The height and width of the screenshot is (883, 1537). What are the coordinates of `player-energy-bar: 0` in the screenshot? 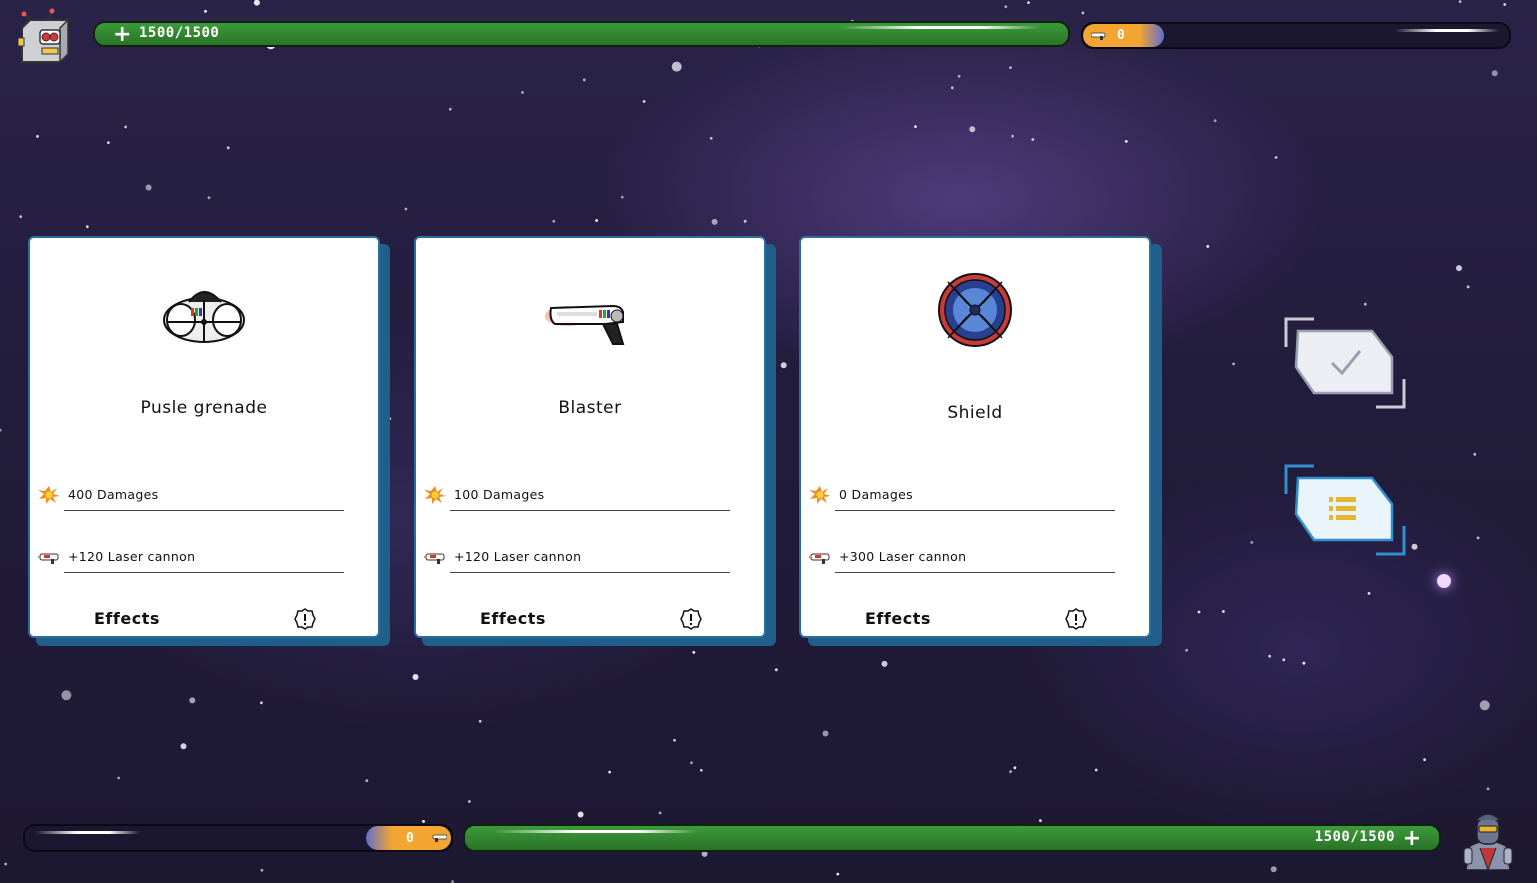 It's located at (238, 838).